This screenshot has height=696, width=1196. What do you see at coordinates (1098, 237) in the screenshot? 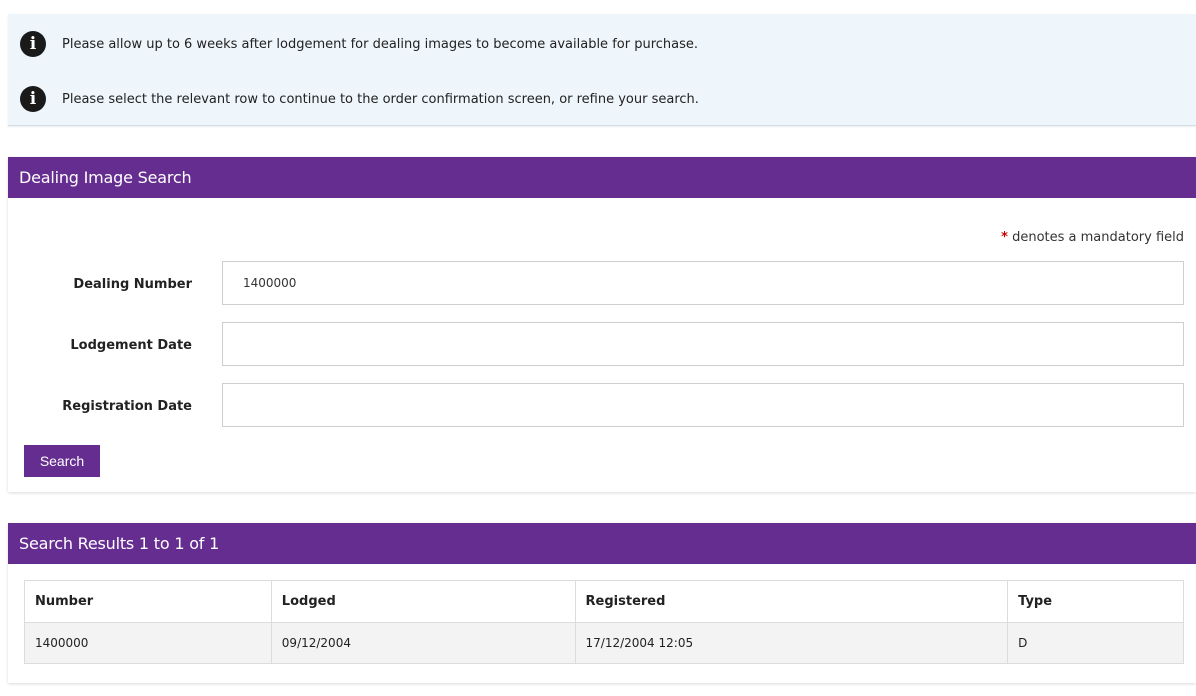
I see `mandatory-note-text: denotes a mandatory field` at bounding box center [1098, 237].